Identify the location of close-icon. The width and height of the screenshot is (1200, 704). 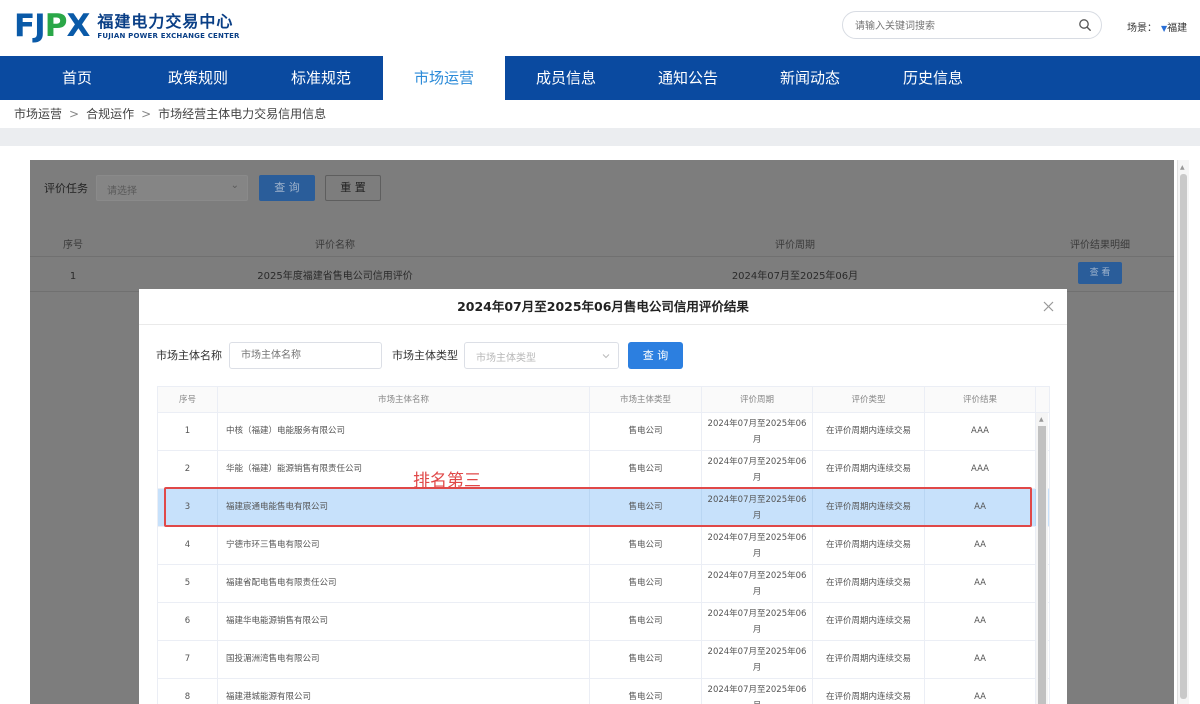
(1048, 306).